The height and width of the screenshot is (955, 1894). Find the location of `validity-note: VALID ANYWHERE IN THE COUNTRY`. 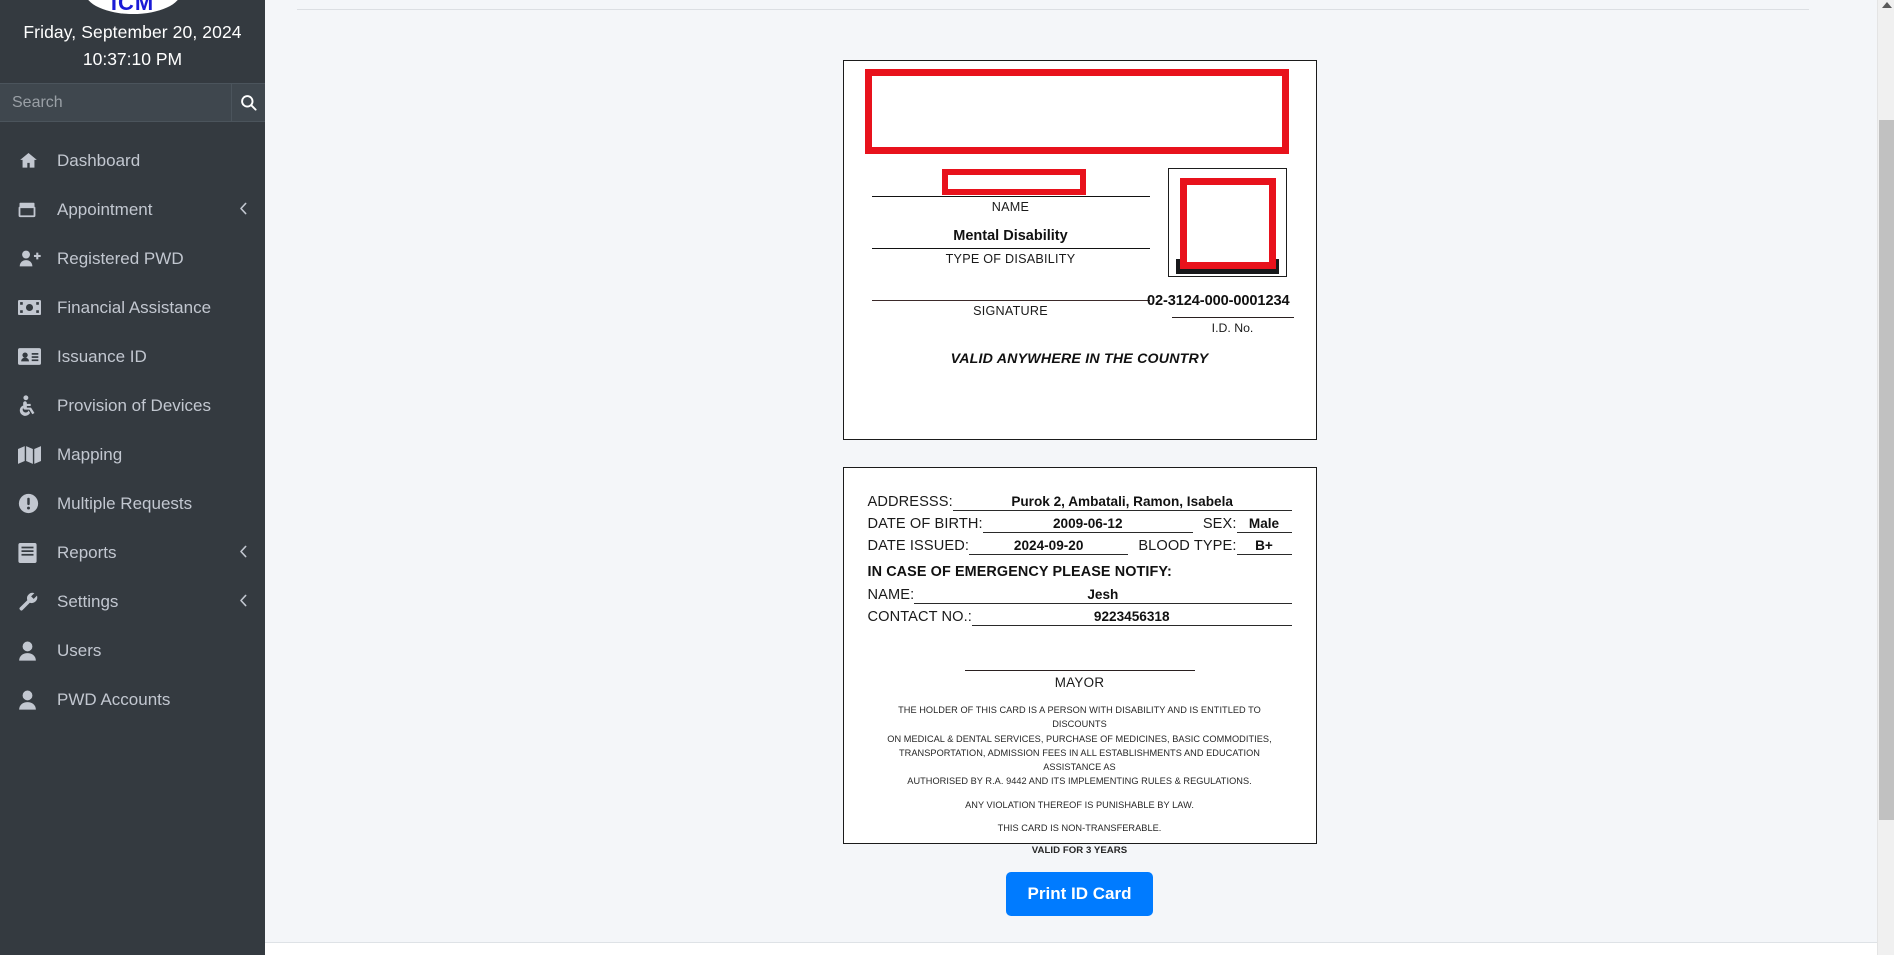

validity-note: VALID ANYWHERE IN THE COUNTRY is located at coordinates (1079, 359).